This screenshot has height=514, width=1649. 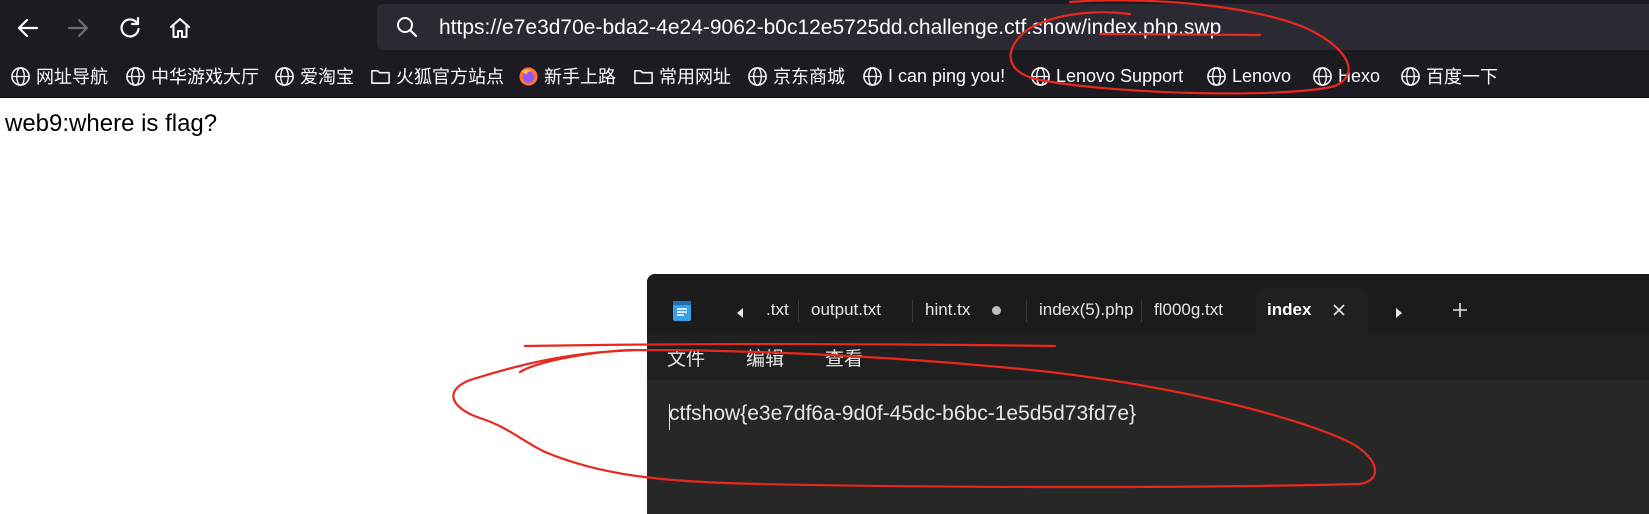 I want to click on tab-scroll-right-icon, so click(x=1399, y=313).